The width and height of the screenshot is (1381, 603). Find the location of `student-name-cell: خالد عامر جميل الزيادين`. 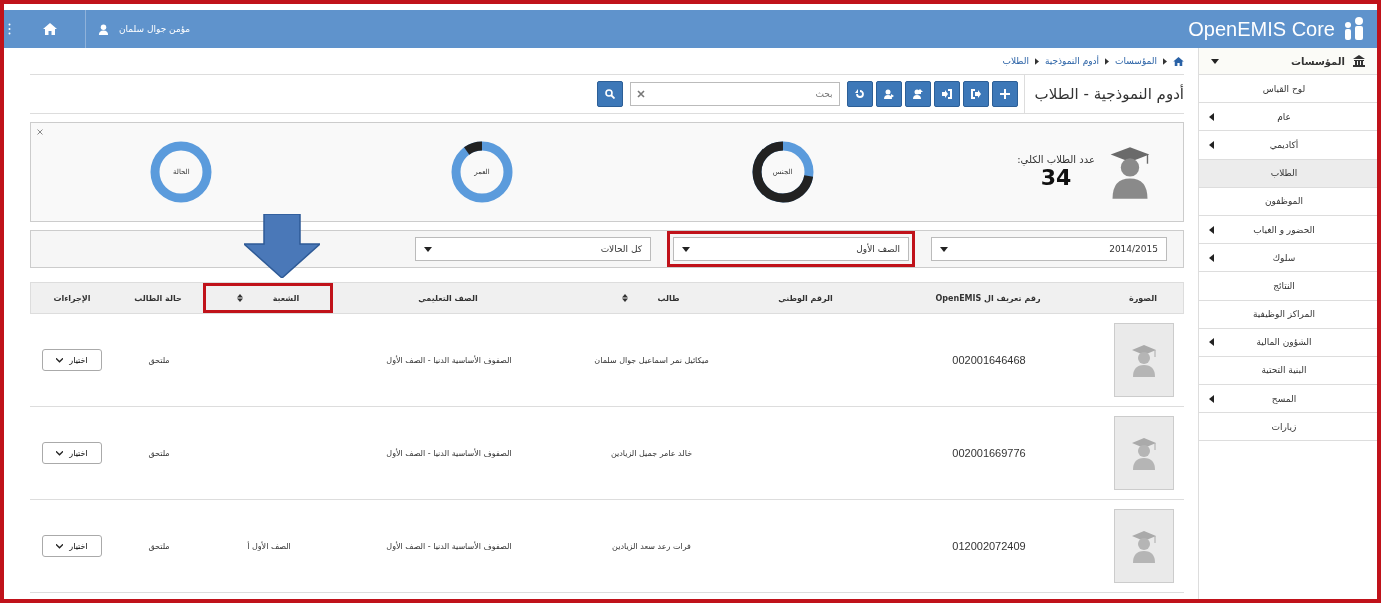

student-name-cell: خالد عامر جميل الزيادين is located at coordinates (651, 453).